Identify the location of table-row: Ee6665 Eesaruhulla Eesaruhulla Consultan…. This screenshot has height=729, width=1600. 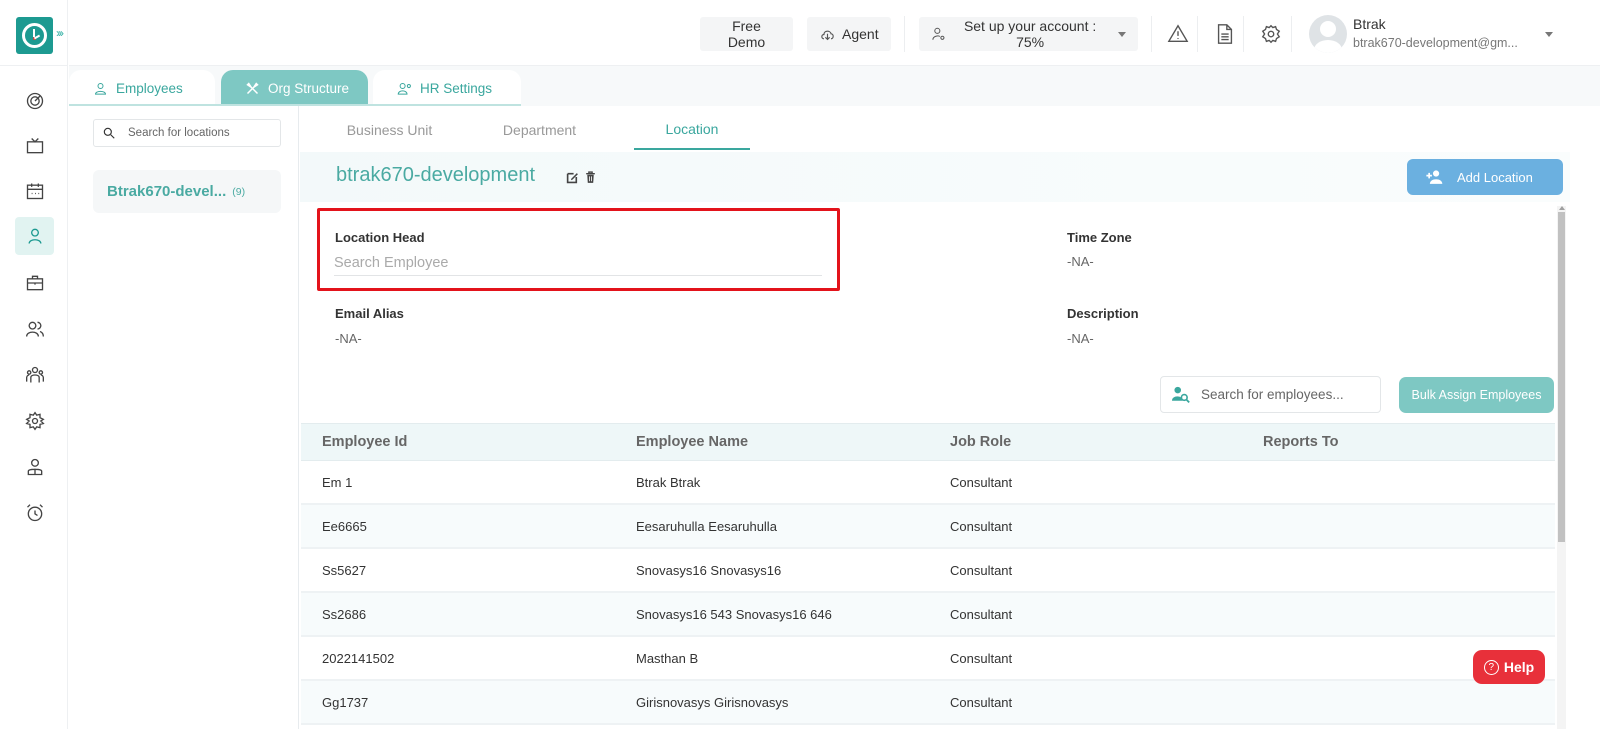
(928, 527).